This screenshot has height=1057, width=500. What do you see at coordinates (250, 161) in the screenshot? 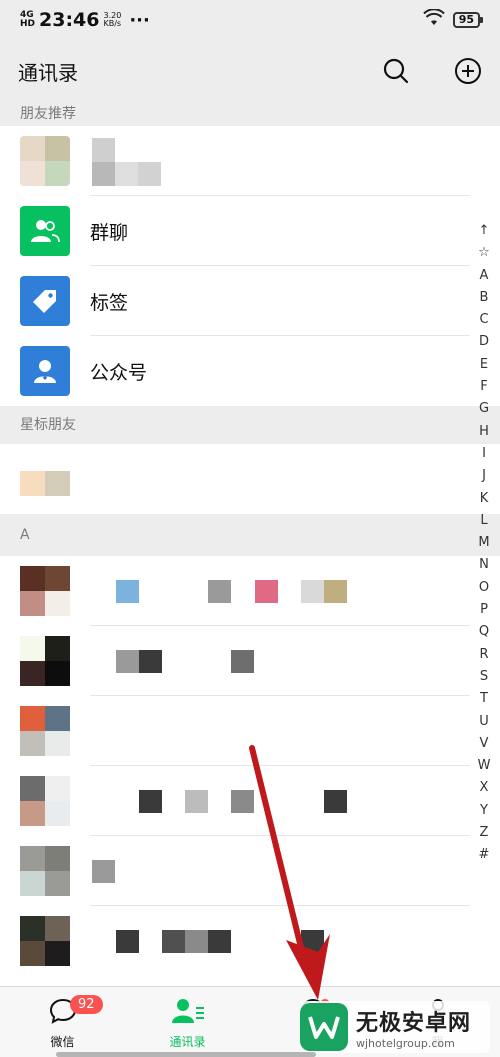
I see `recommended-friend-row` at bounding box center [250, 161].